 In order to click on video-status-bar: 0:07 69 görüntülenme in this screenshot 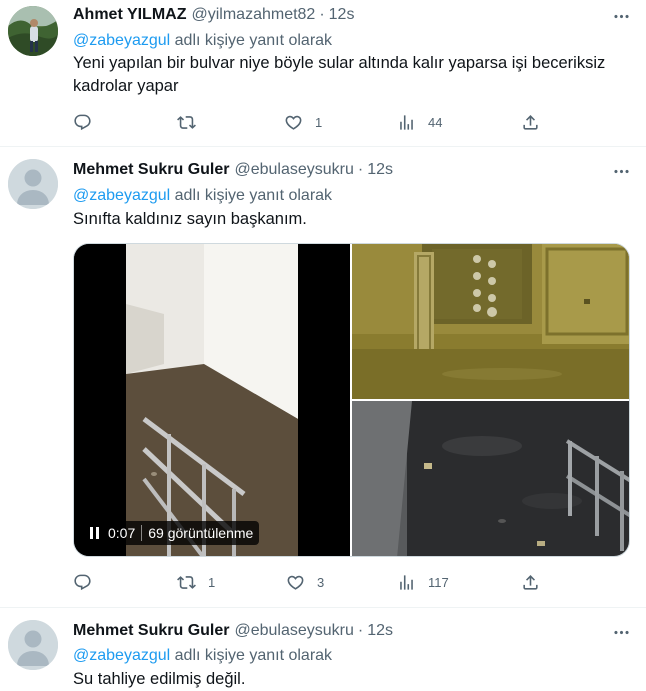, I will do `click(171, 533)`.